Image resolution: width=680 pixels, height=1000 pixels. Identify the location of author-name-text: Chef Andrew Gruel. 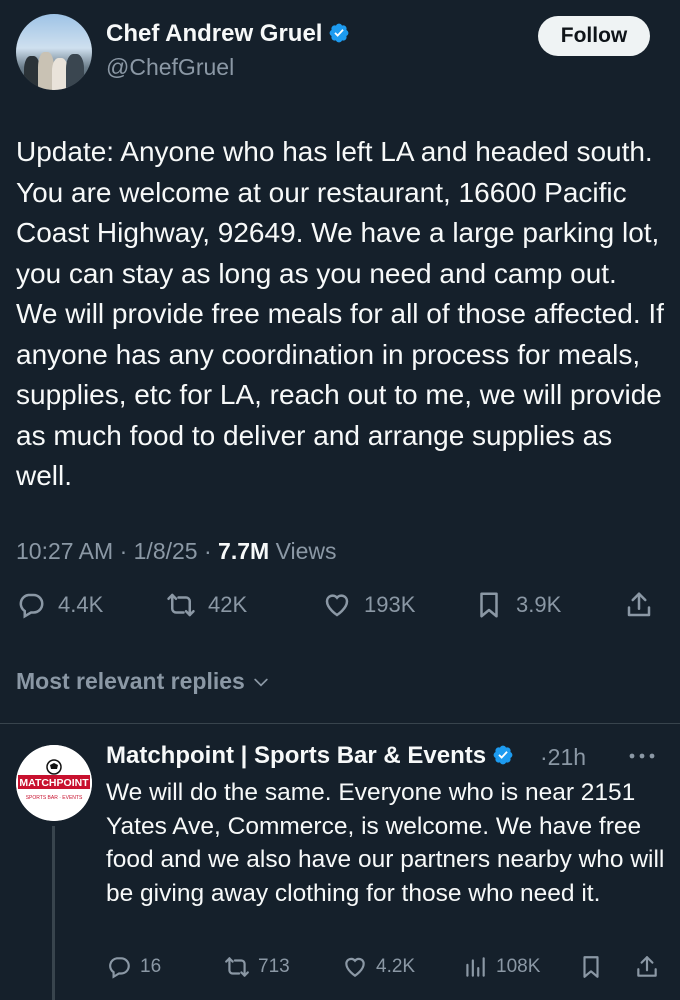
(214, 33).